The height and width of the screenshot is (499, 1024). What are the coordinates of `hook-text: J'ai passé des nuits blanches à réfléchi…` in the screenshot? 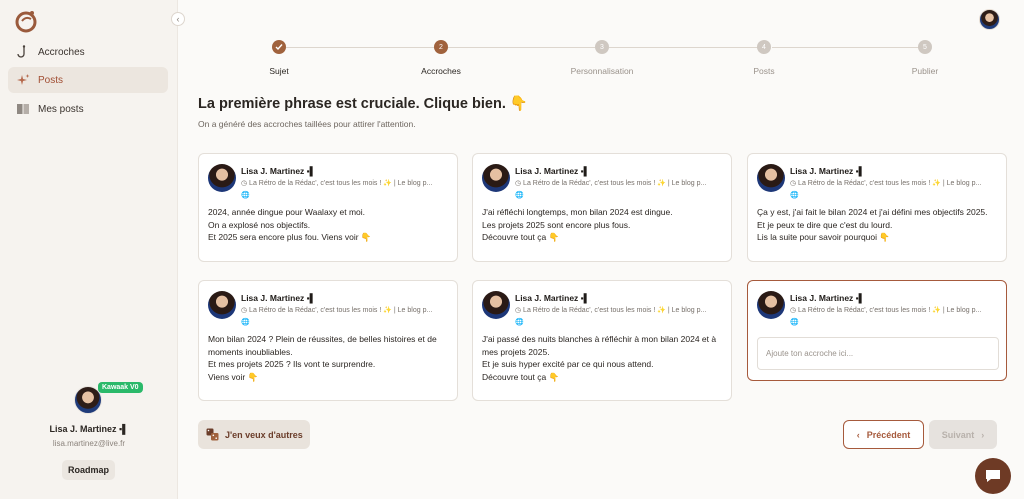 It's located at (599, 358).